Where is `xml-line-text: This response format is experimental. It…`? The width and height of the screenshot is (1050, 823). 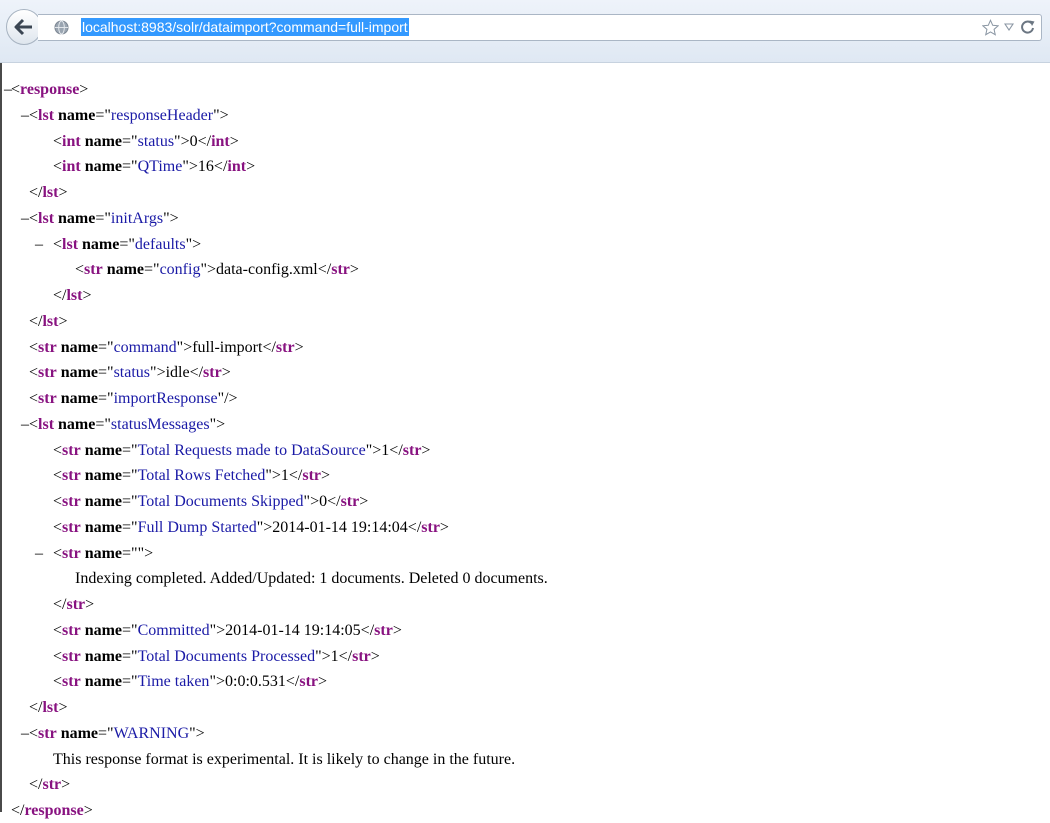
xml-line-text: This response format is experimental. It… is located at coordinates (284, 760).